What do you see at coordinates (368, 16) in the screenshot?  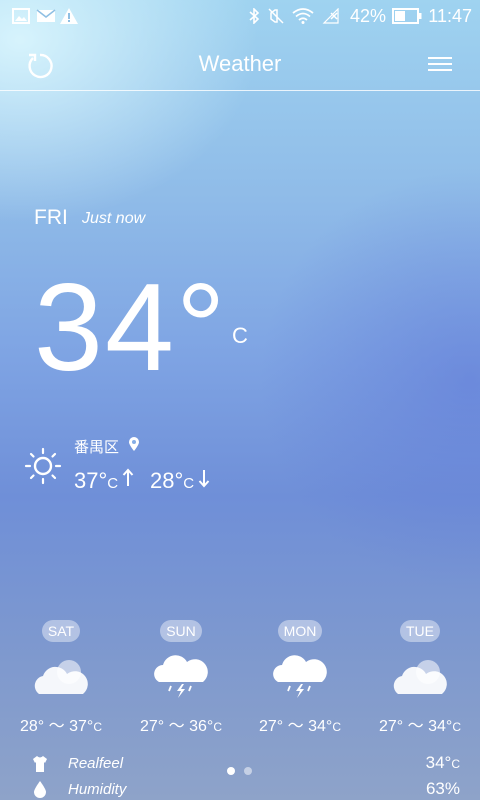 I see `battery-percent: 42%` at bounding box center [368, 16].